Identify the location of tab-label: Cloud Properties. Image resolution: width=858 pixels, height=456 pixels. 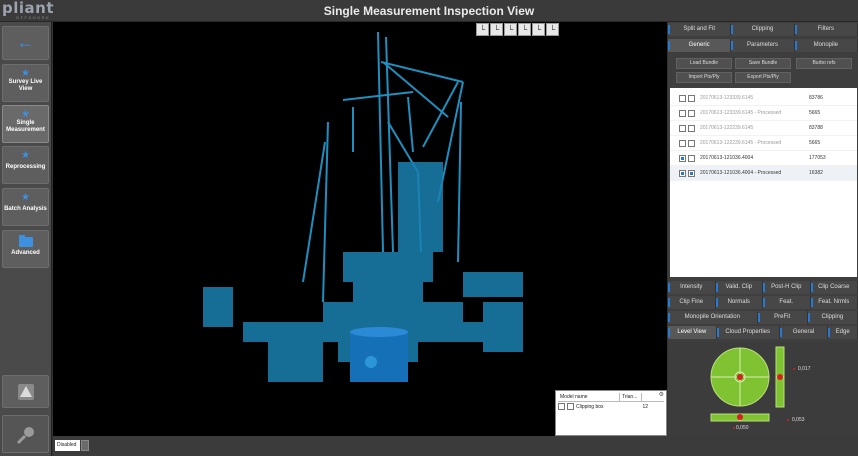
(748, 332).